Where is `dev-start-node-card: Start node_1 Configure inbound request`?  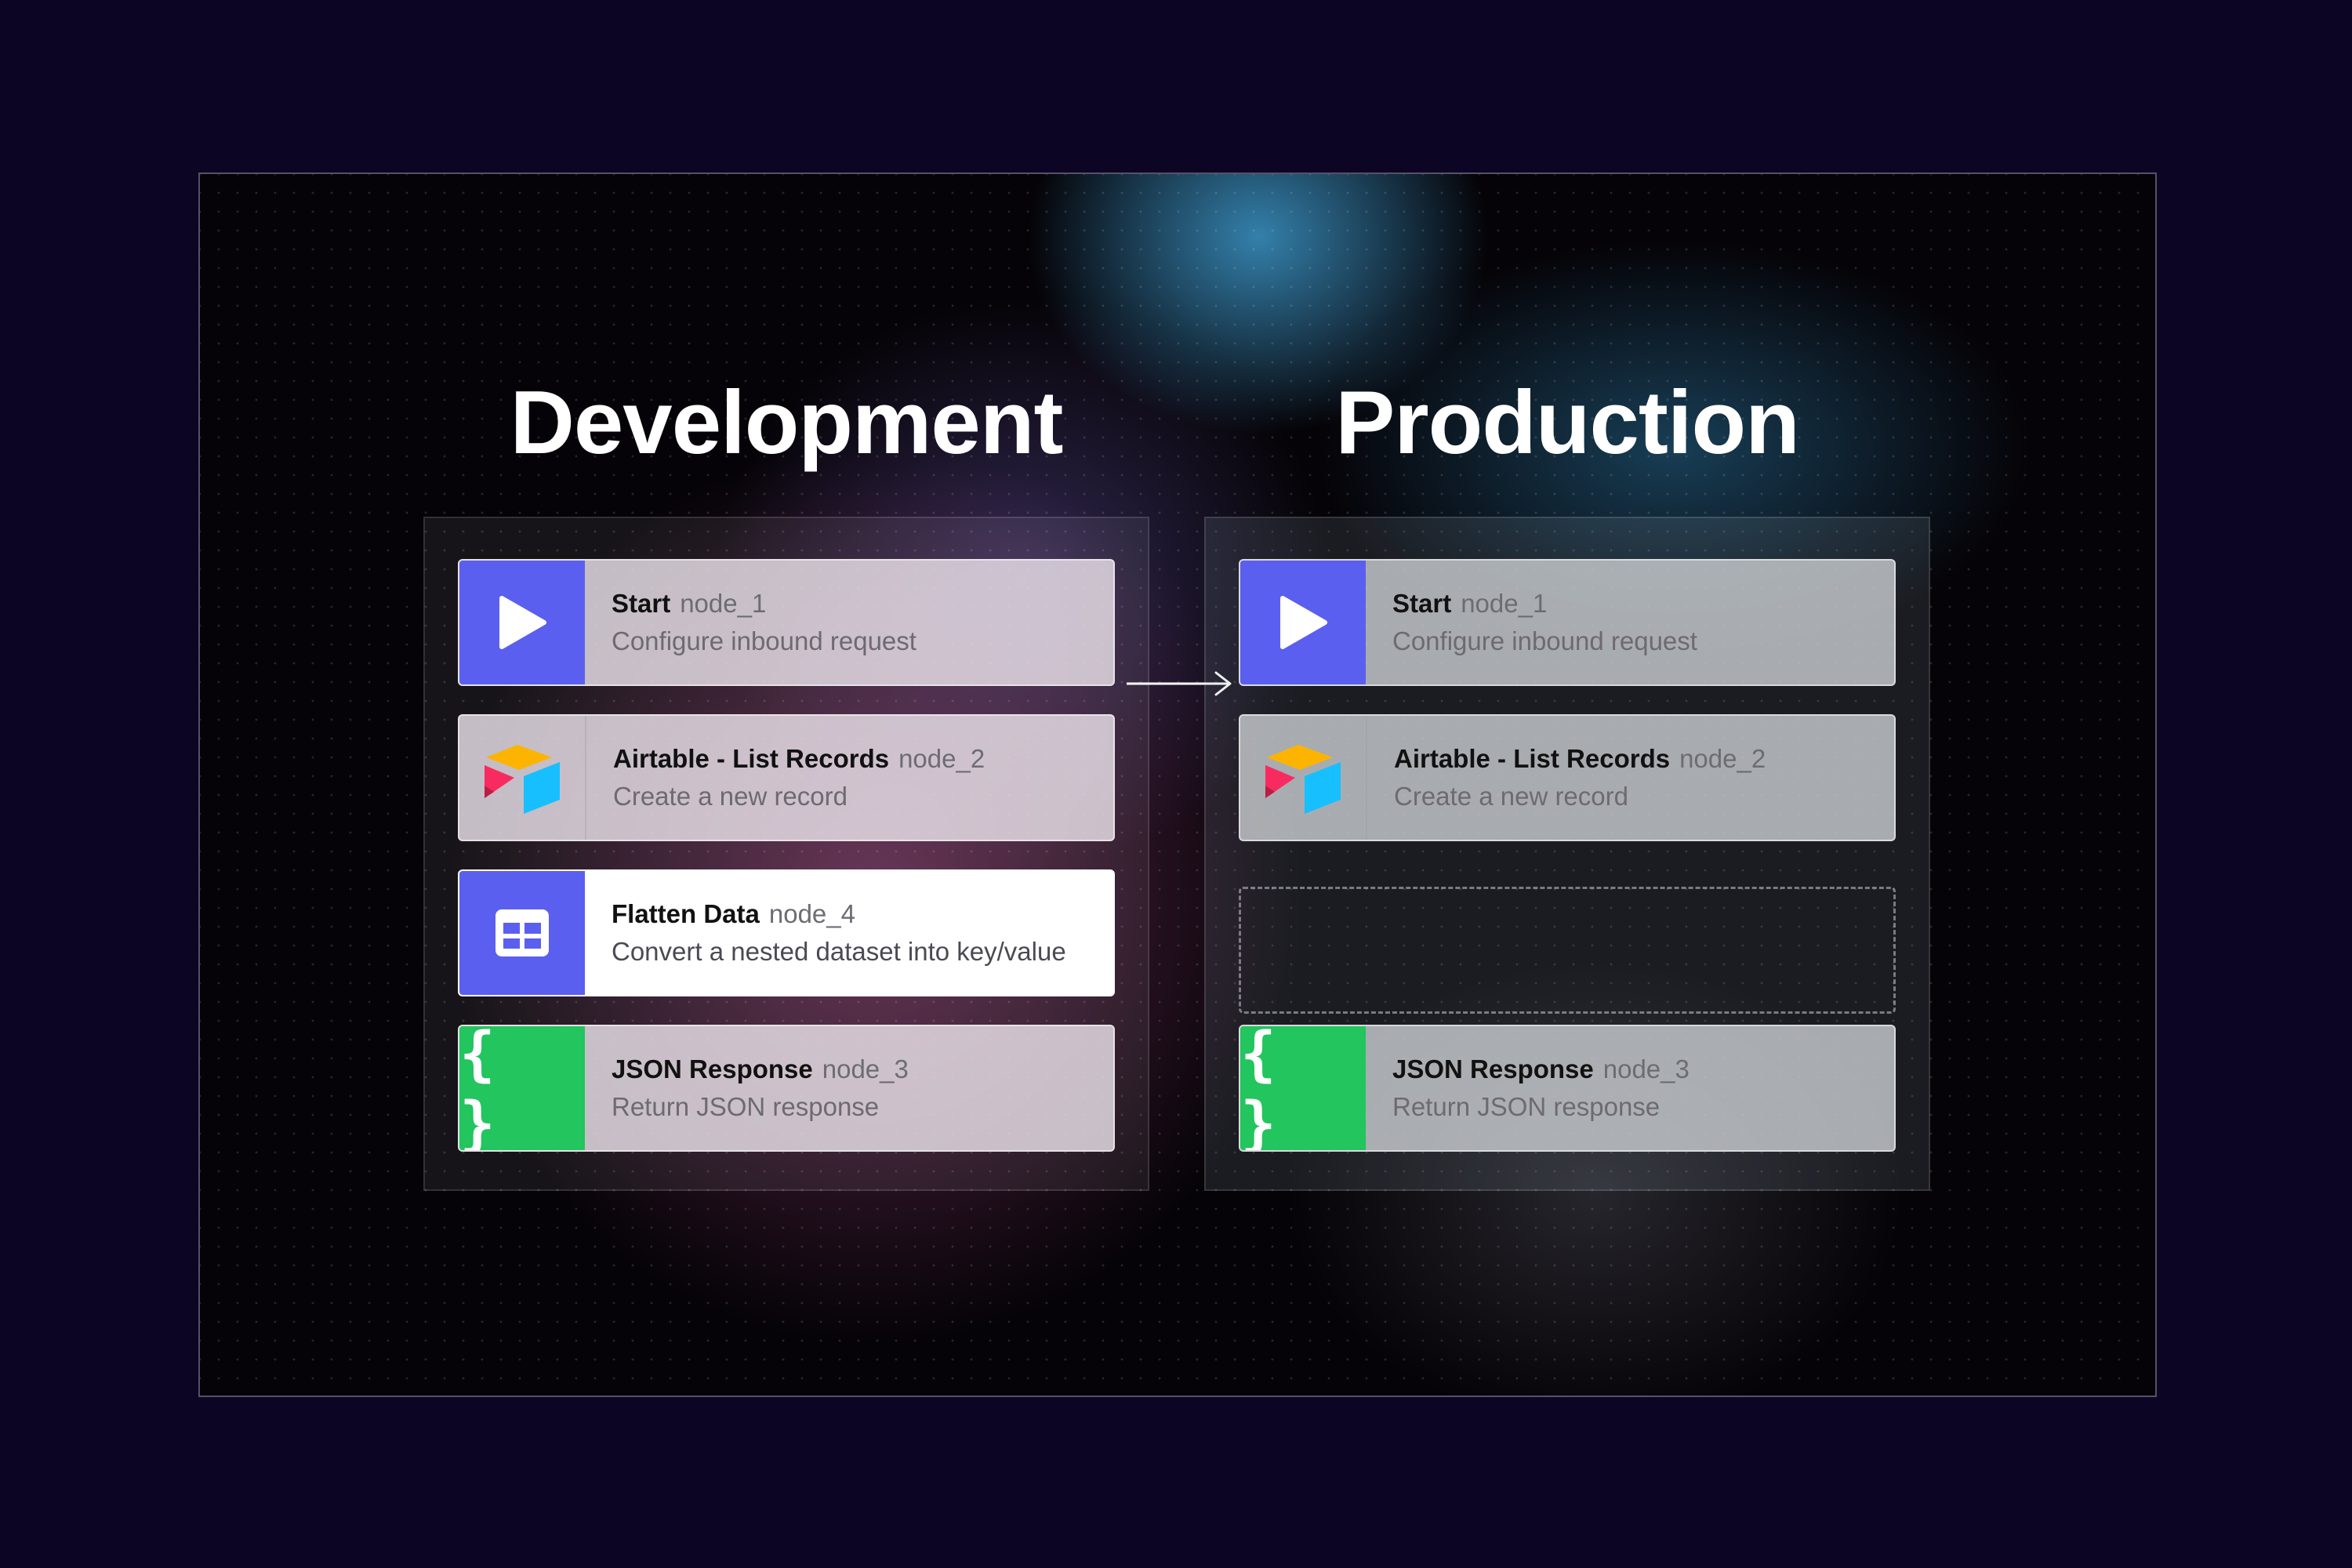
dev-start-node-card: Start node_1 Configure inbound request is located at coordinates (786, 622).